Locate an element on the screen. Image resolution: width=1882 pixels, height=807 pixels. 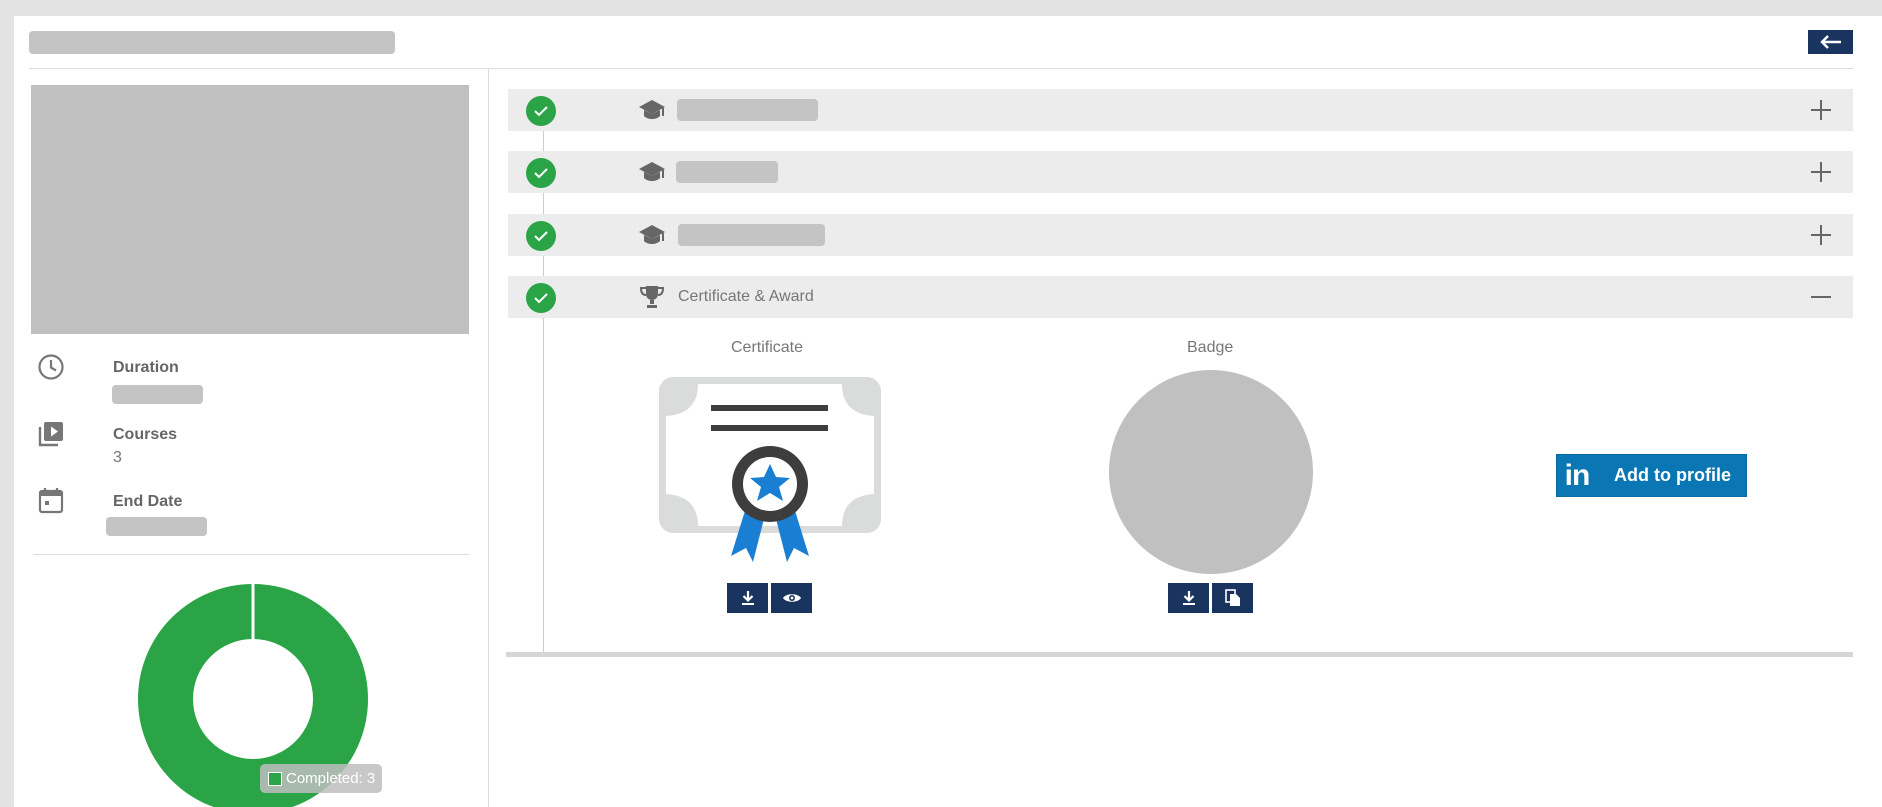
courses-value: 3 is located at coordinates (117, 457).